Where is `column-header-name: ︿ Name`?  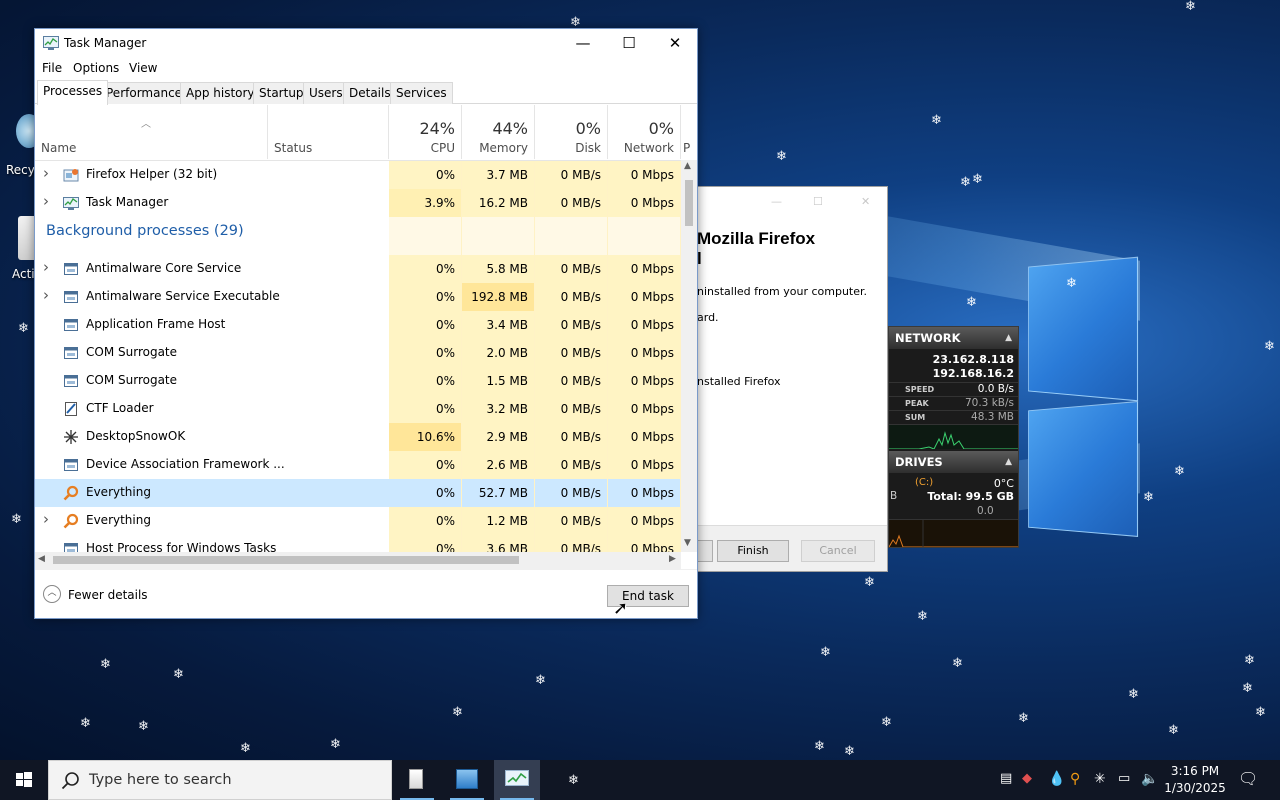
column-header-name: ︿ Name is located at coordinates (151, 132).